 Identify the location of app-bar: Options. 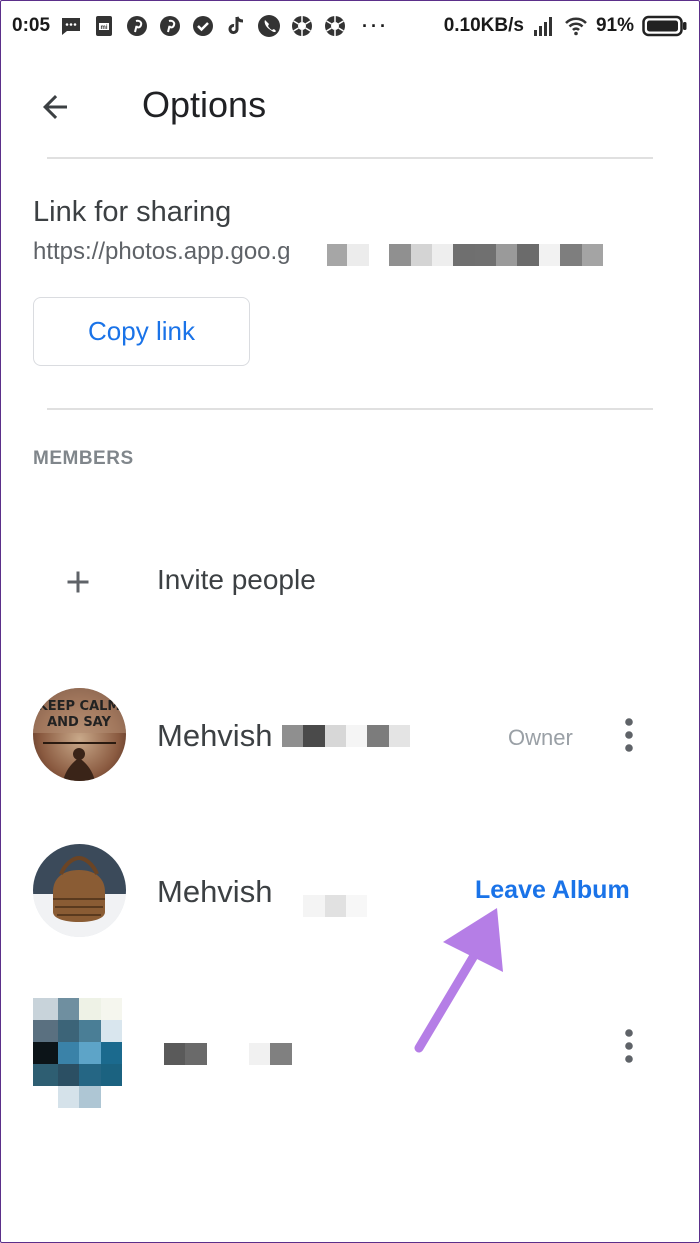
(350, 105).